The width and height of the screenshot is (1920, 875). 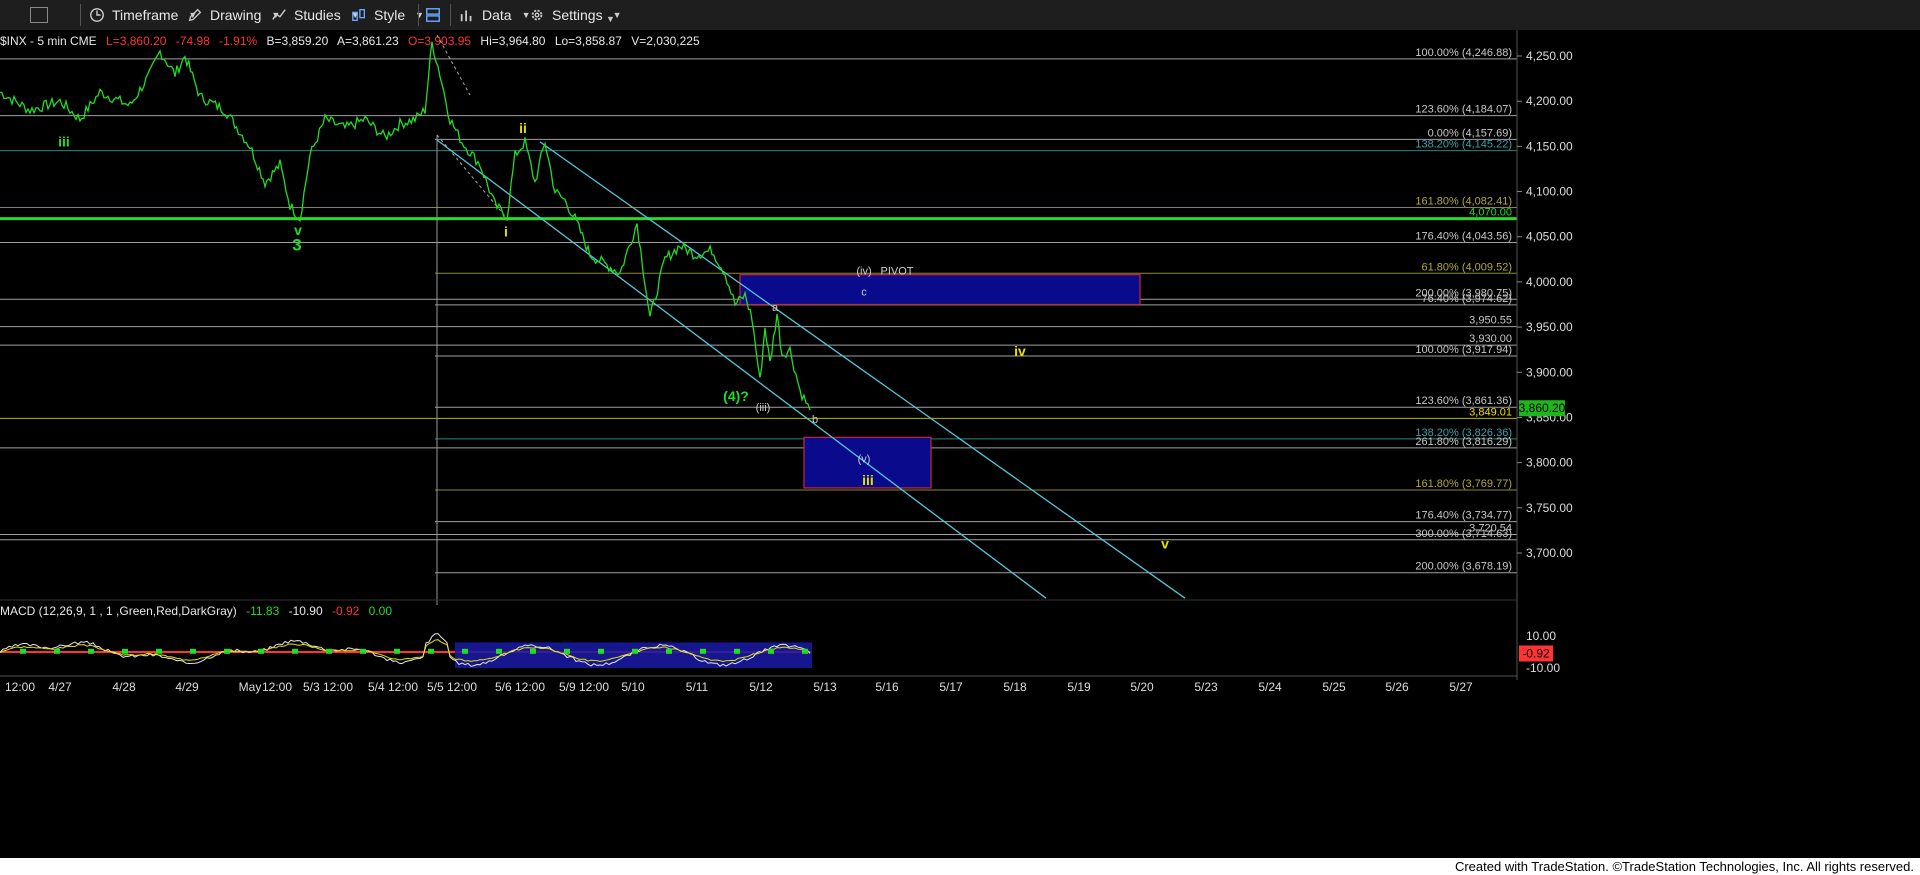 I want to click on fib-level-label: 176.40% (3,734.77), so click(x=1463, y=516).